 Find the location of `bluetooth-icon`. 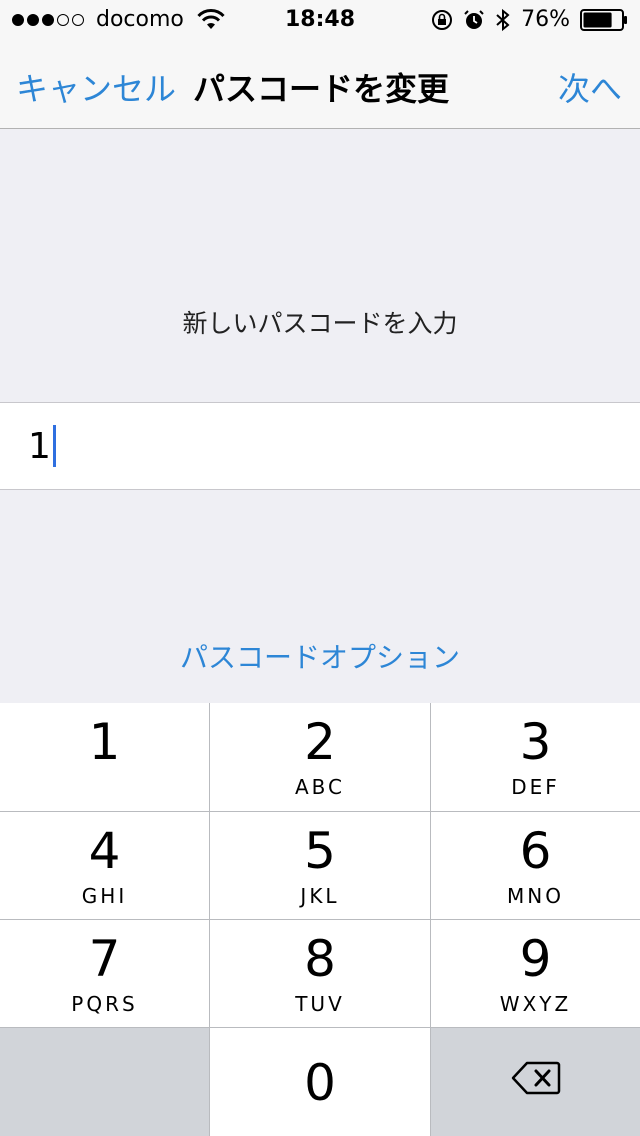

bluetooth-icon is located at coordinates (503, 19).